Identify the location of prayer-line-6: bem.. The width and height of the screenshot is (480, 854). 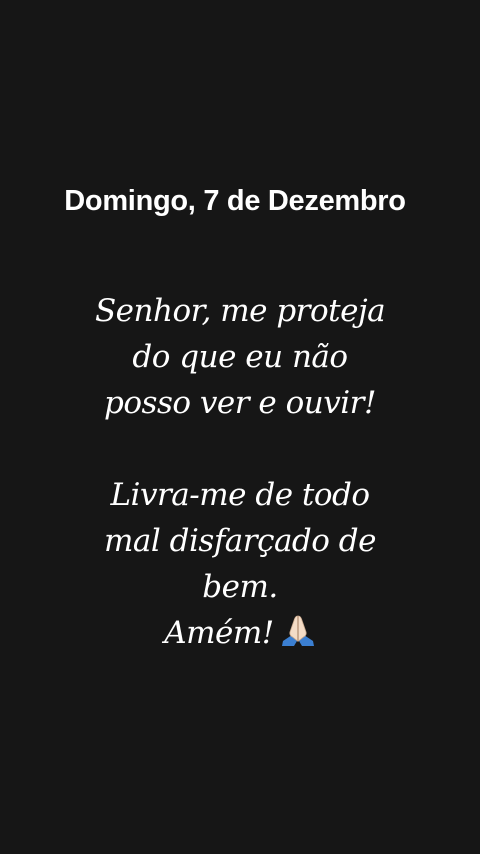
(240, 587).